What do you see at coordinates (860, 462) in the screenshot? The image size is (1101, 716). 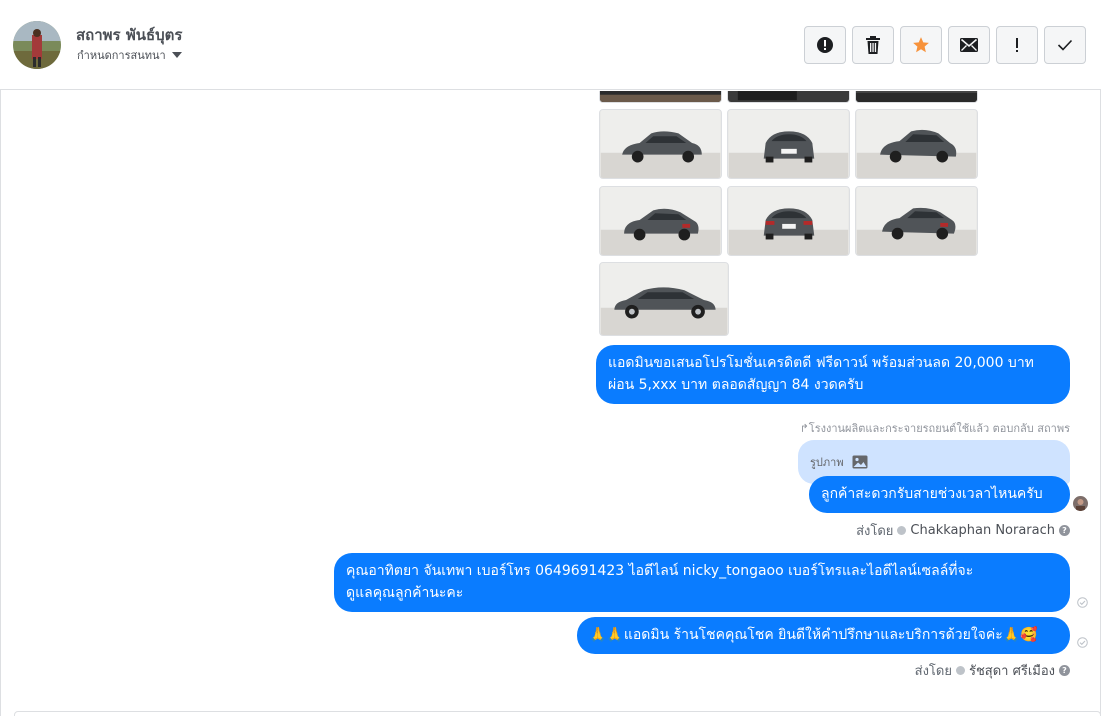 I see `image-icon` at bounding box center [860, 462].